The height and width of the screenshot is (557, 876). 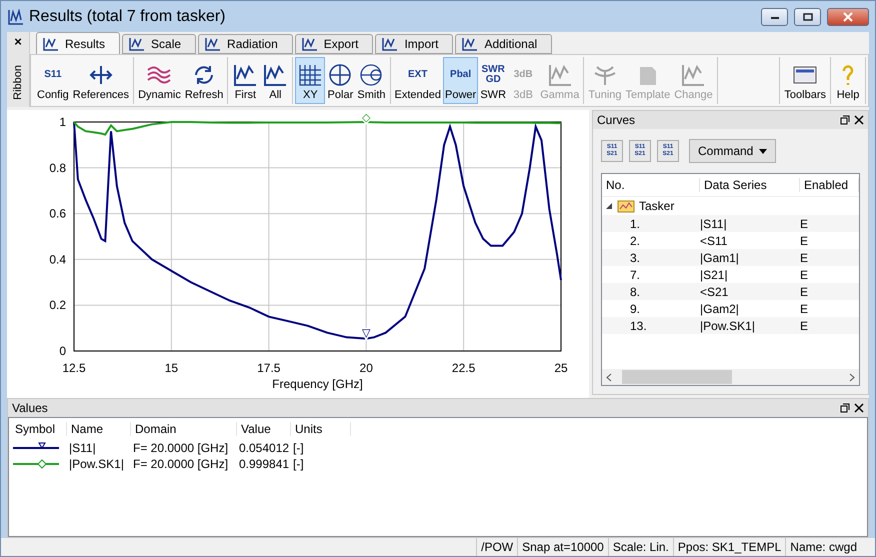 I want to click on ribbon-tab: Radiation, so click(x=245, y=44).